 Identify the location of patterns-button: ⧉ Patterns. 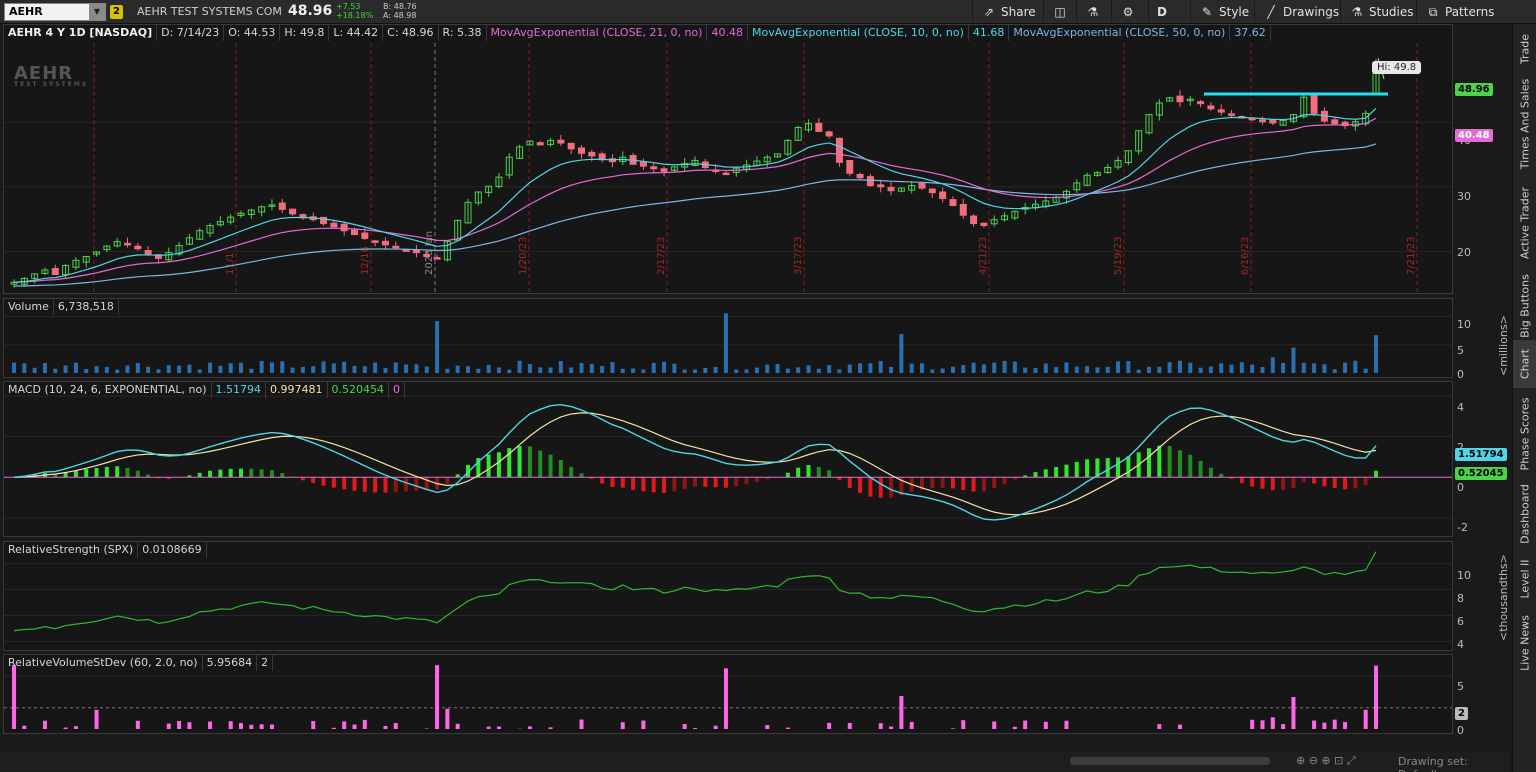
(1459, 12).